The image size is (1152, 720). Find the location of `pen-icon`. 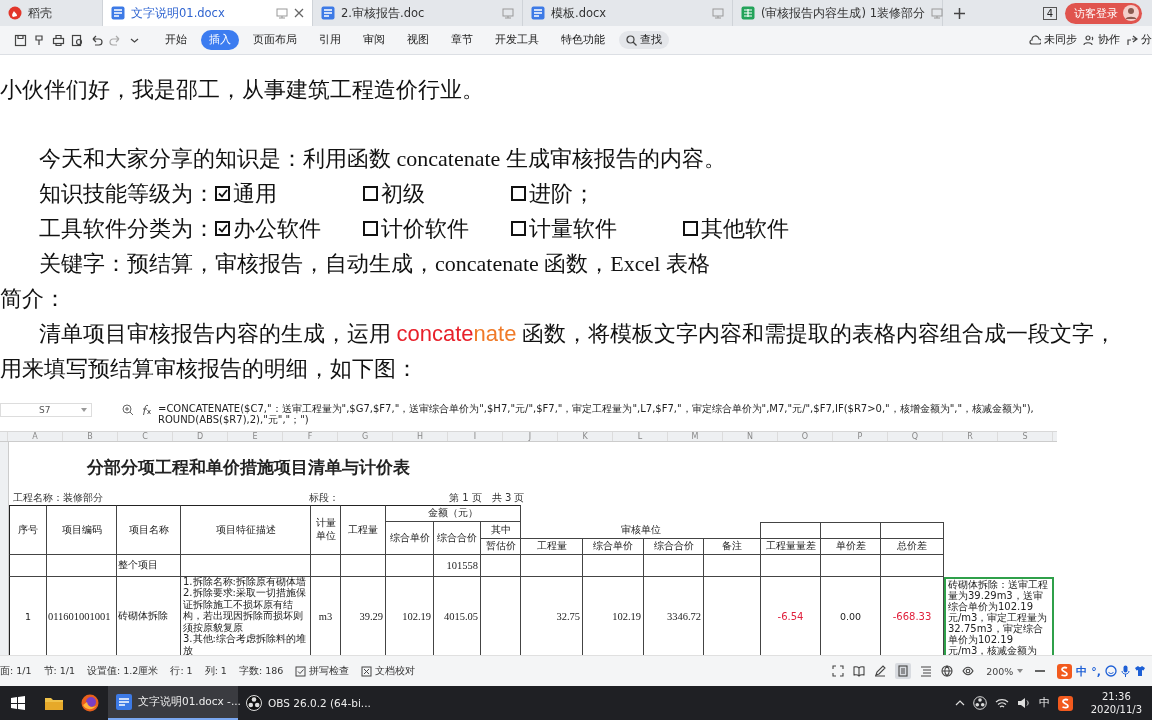

pen-icon is located at coordinates (880, 671).